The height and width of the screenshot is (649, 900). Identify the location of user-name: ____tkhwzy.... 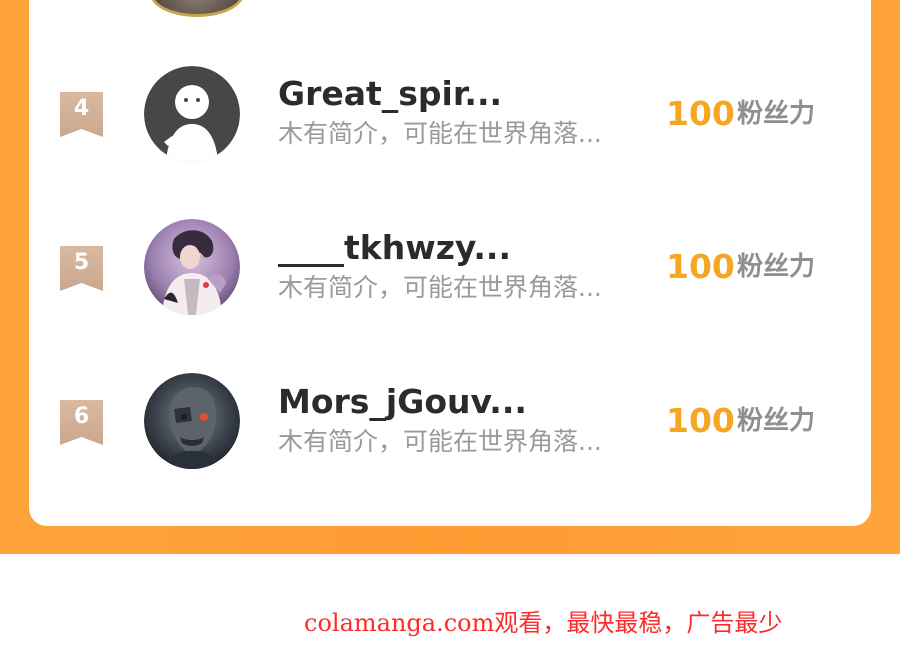
(394, 248).